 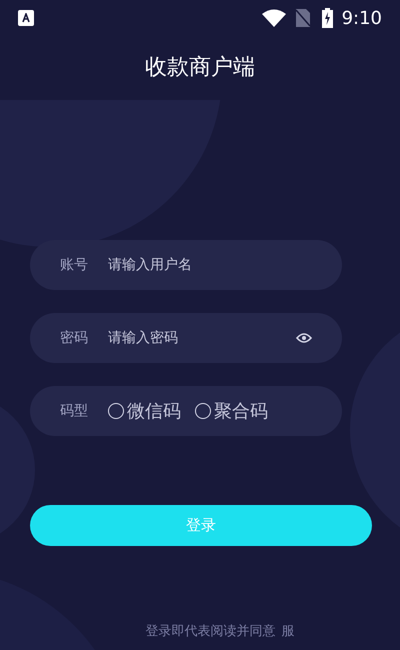 What do you see at coordinates (202, 338) in the screenshot?
I see `text-input: 请输入密码` at bounding box center [202, 338].